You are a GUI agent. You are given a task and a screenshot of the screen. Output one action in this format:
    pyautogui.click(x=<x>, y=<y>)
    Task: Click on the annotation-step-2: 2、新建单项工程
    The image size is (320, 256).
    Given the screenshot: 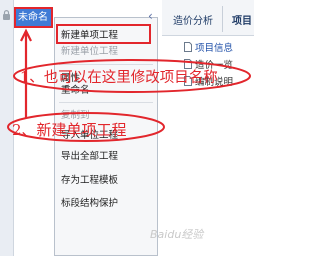 What is the action you would take?
    pyautogui.click(x=69, y=130)
    